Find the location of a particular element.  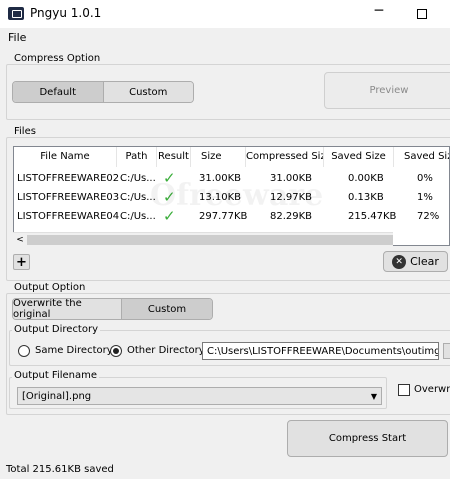

saved-size-cell: 215.47KB is located at coordinates (372, 216).